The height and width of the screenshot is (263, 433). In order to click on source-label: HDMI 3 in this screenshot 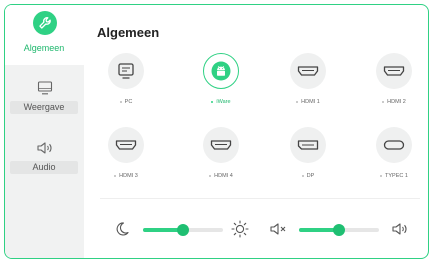, I will do `click(128, 176)`.